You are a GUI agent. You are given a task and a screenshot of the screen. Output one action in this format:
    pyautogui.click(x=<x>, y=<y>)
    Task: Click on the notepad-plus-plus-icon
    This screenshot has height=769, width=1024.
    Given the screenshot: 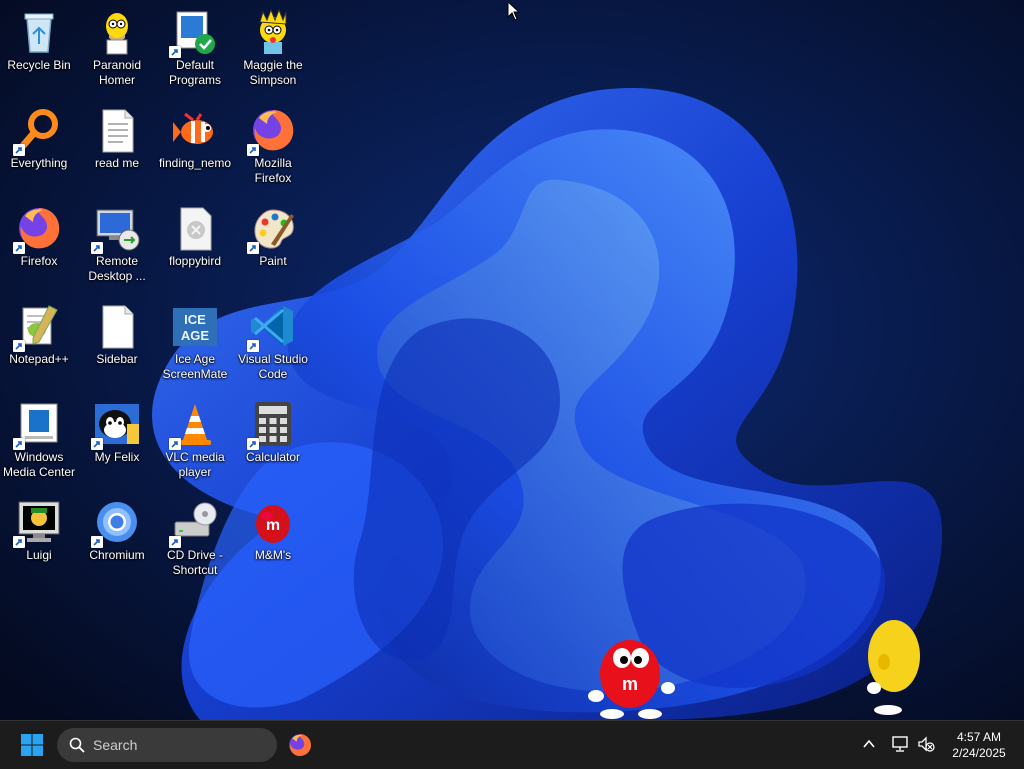 What is the action you would take?
    pyautogui.click(x=38, y=327)
    